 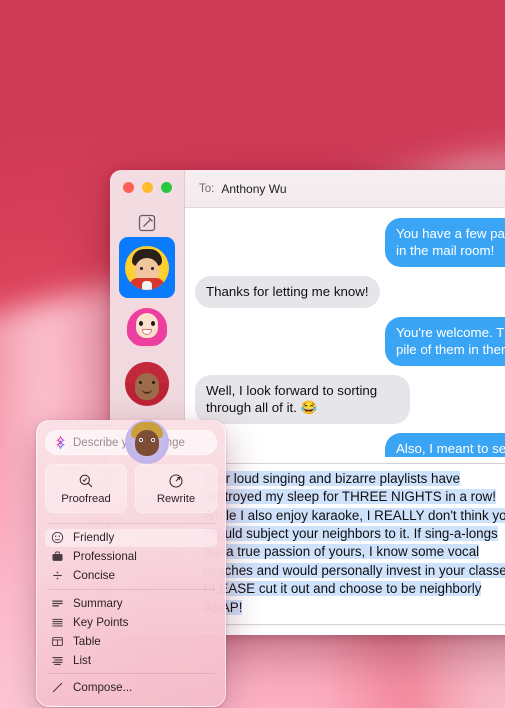 I want to click on rewrite-circle-arrow-icon, so click(x=176, y=481).